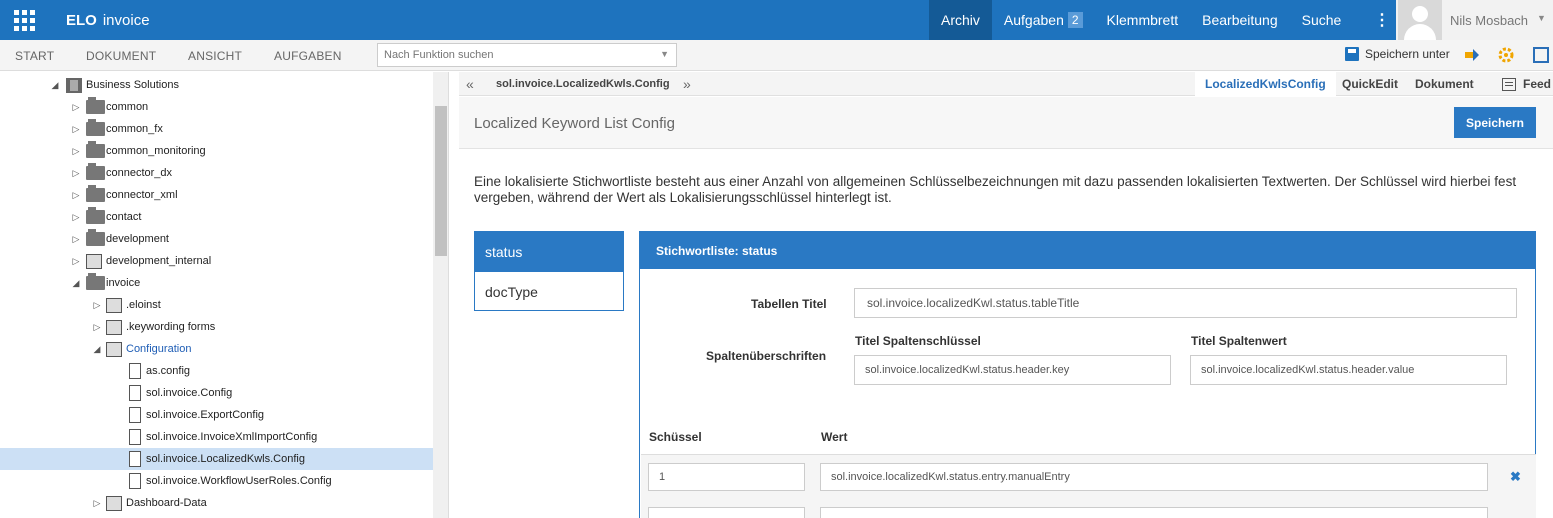  What do you see at coordinates (583, 84) in the screenshot?
I see `breadcrumb: sol.invoice.LocalizedKwls.Config` at bounding box center [583, 84].